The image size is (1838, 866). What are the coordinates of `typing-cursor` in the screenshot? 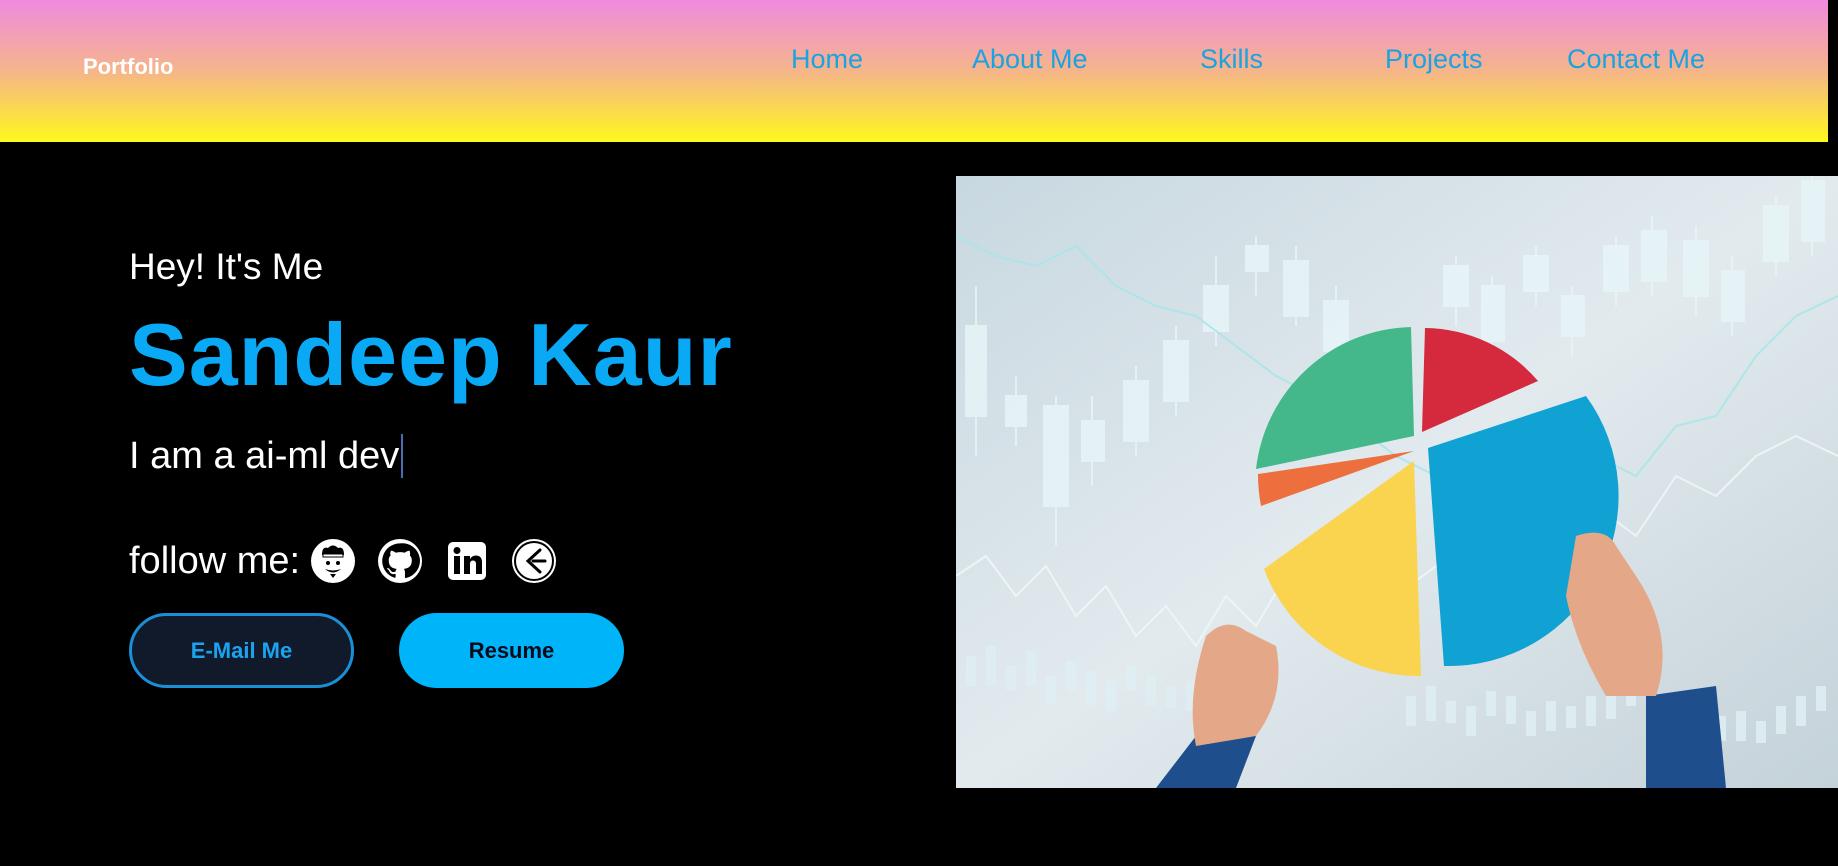 It's located at (402, 456).